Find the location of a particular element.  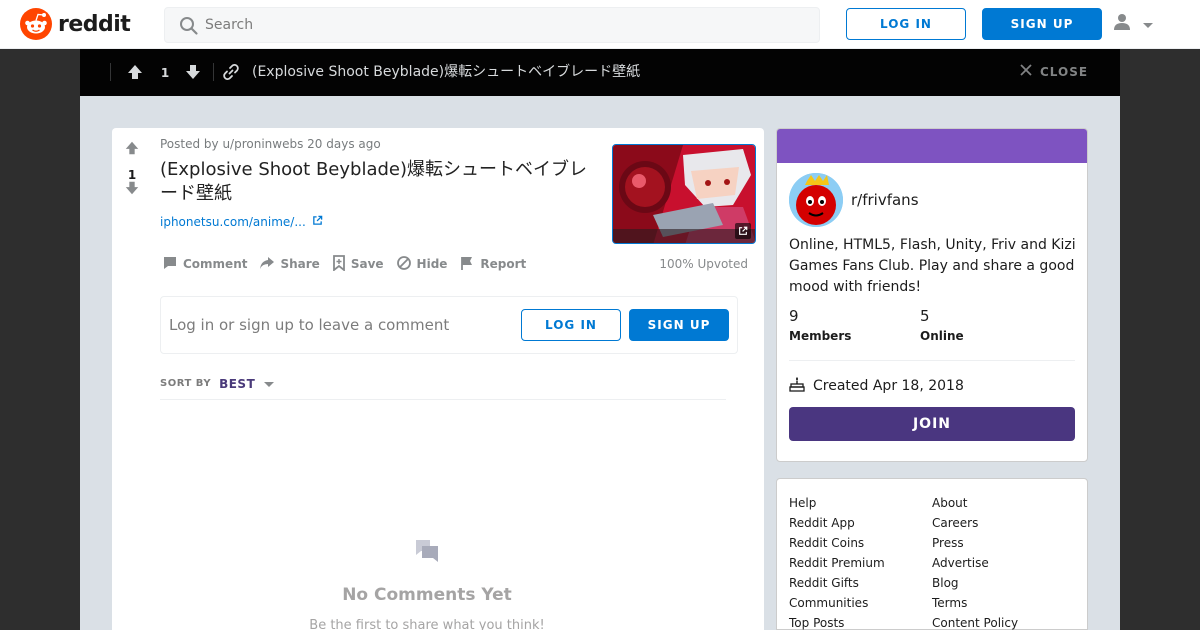

post-meta: Posted by u/proninwebs 20 days ago is located at coordinates (270, 144).